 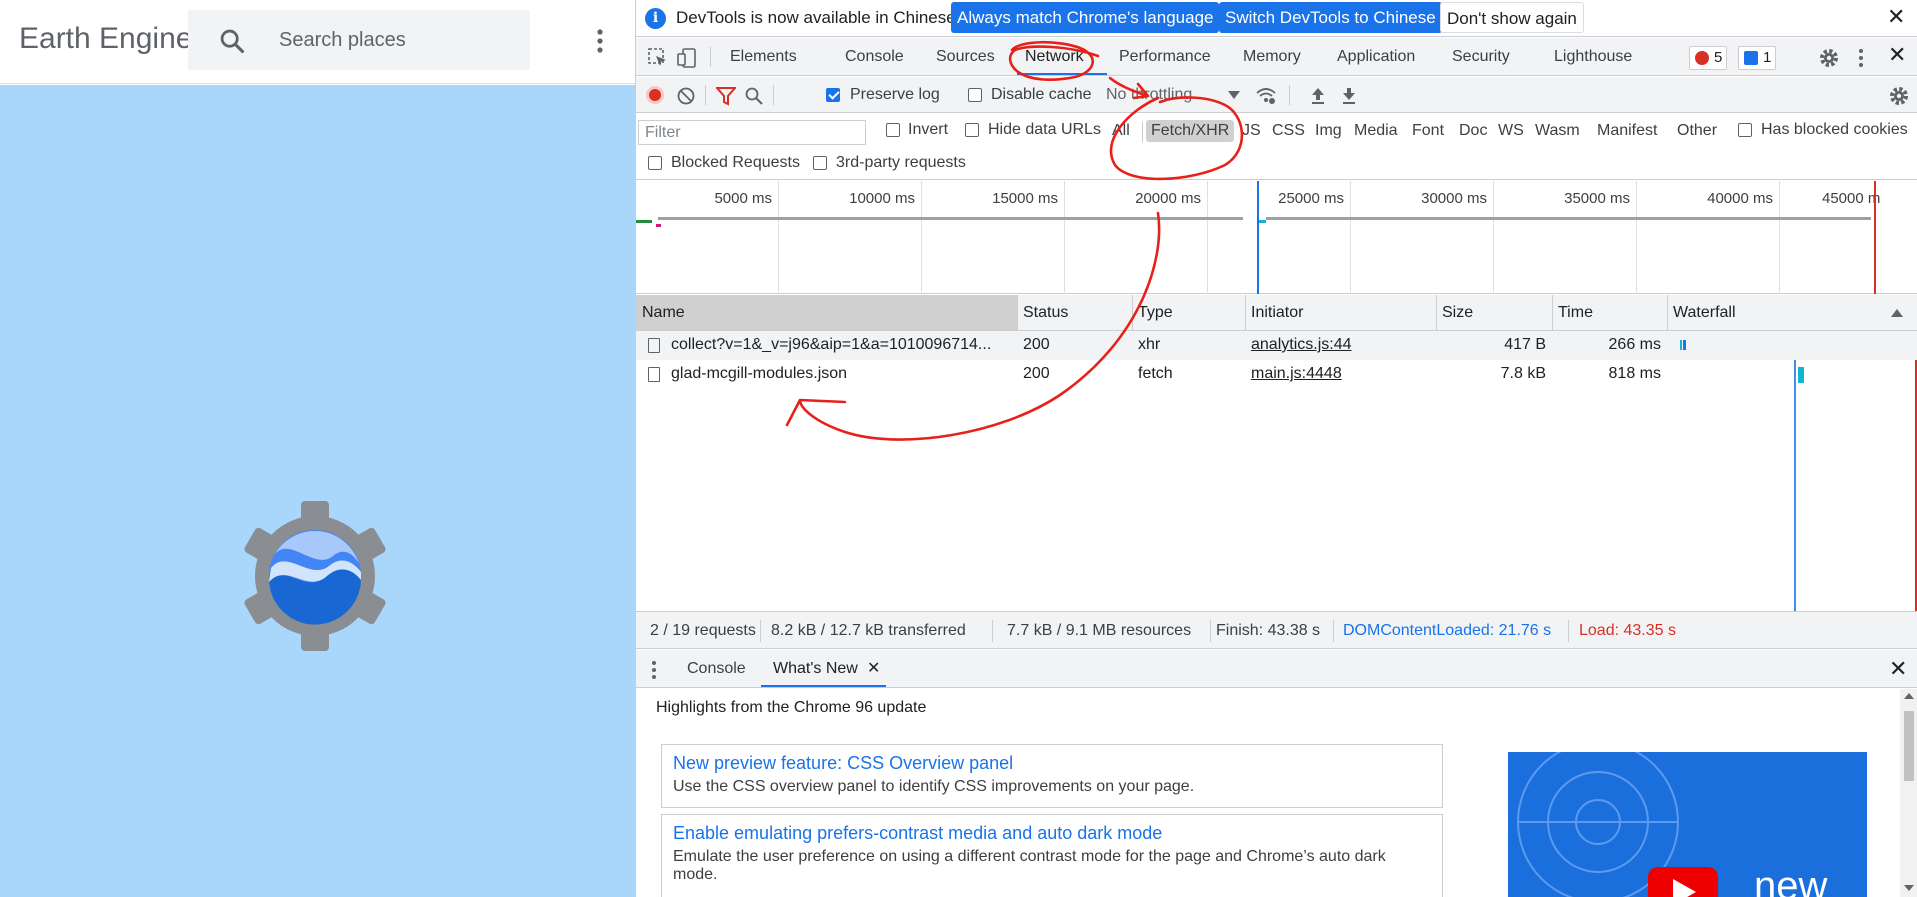 I want to click on type-wasm: Wasm, so click(x=1557, y=131).